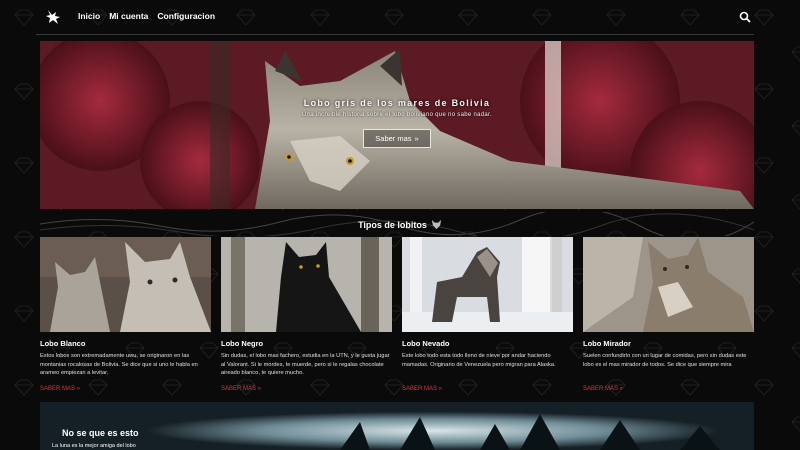 This screenshot has width=800, height=450. I want to click on nav-link-mi-cuenta: Mi cuenta, so click(128, 16).